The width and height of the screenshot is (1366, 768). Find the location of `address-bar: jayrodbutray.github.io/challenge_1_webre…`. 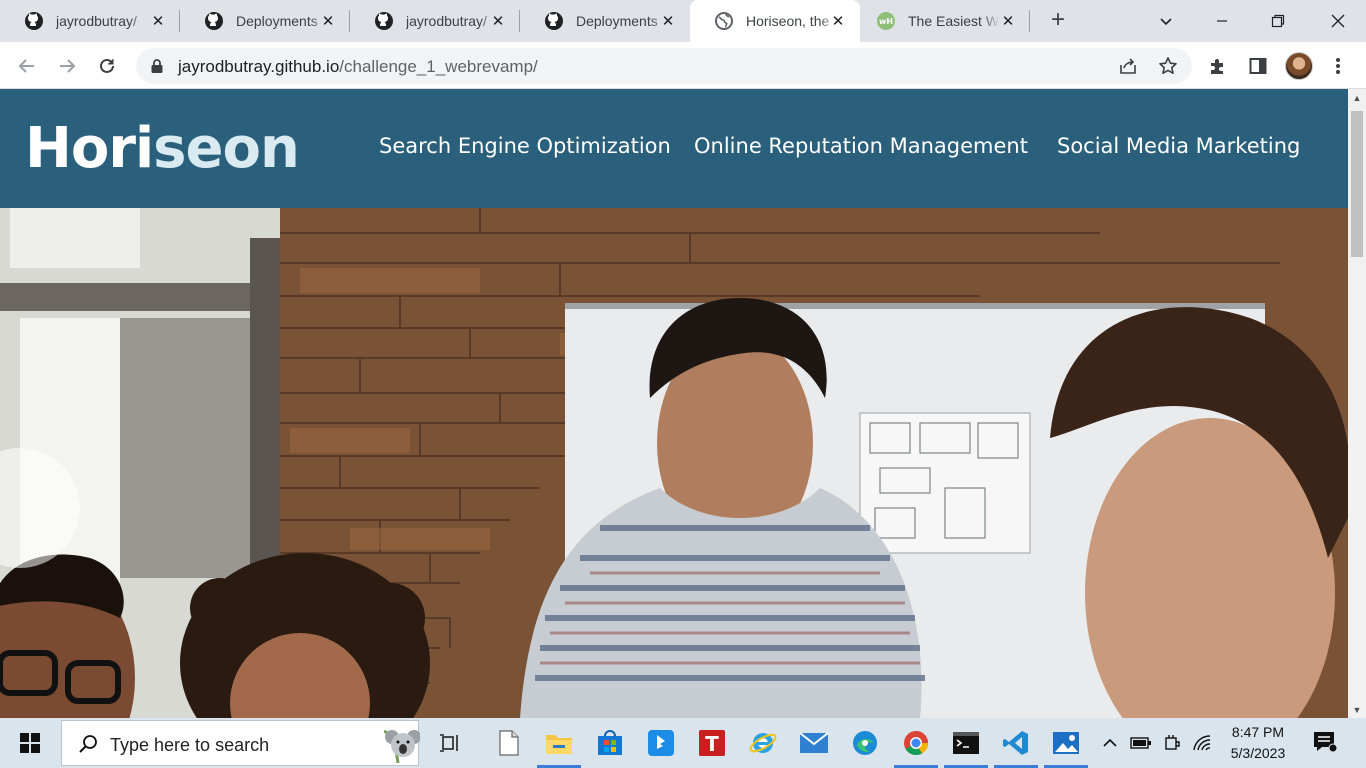

address-bar: jayrodbutray.github.io/challenge_1_webre… is located at coordinates (664, 66).